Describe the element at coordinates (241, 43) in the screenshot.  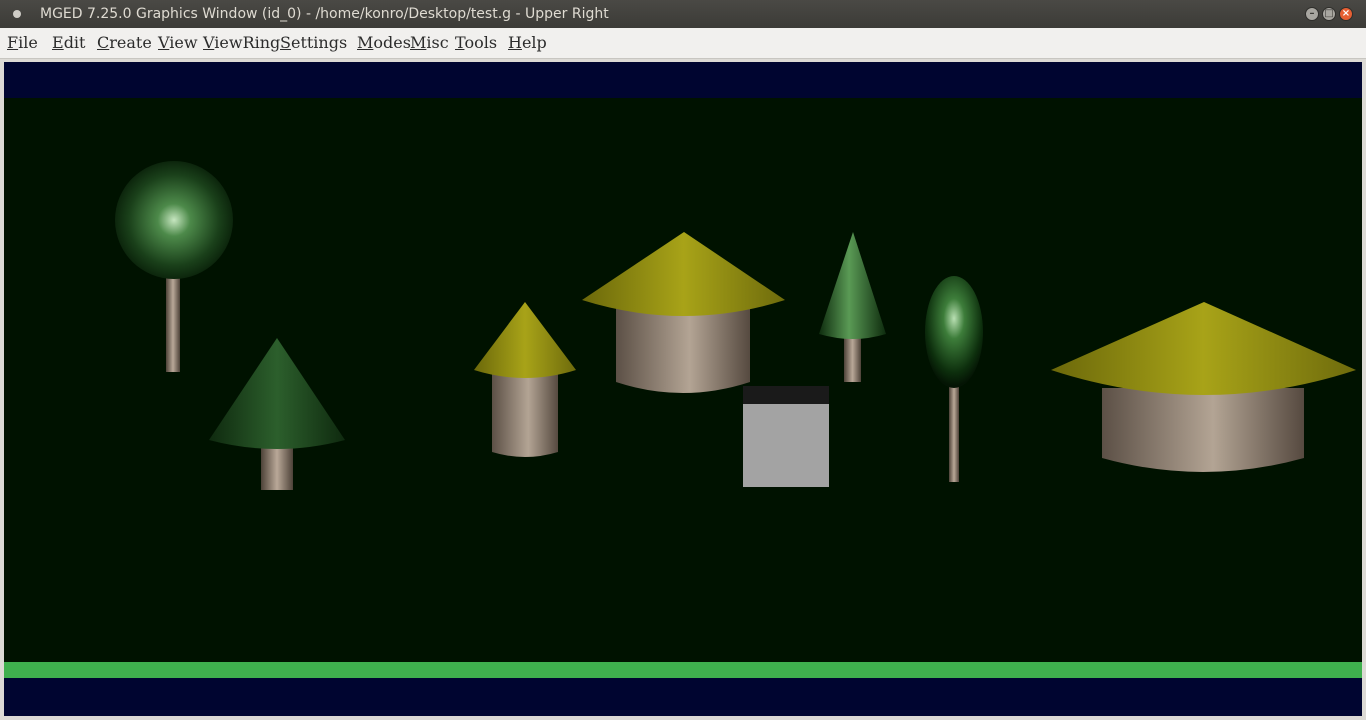
I see `menu-viewring: ViewRing` at that location.